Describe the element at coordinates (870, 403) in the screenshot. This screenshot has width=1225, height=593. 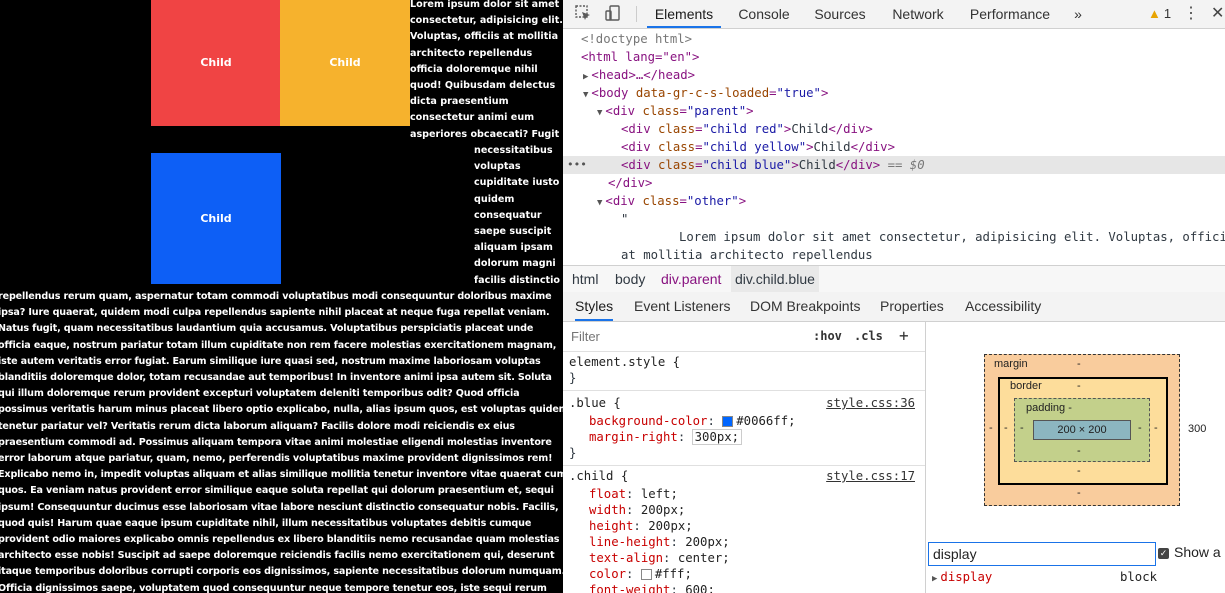
I see `source-link: style.css:36` at that location.